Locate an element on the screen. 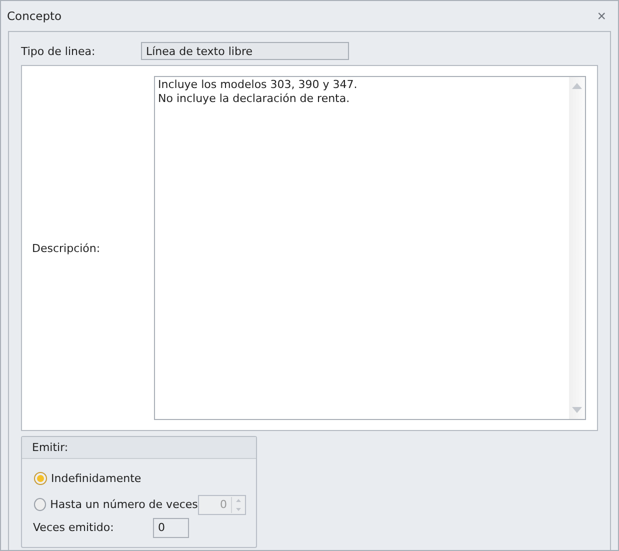 This screenshot has width=619, height=551. description-label: Descripción: is located at coordinates (67, 248).